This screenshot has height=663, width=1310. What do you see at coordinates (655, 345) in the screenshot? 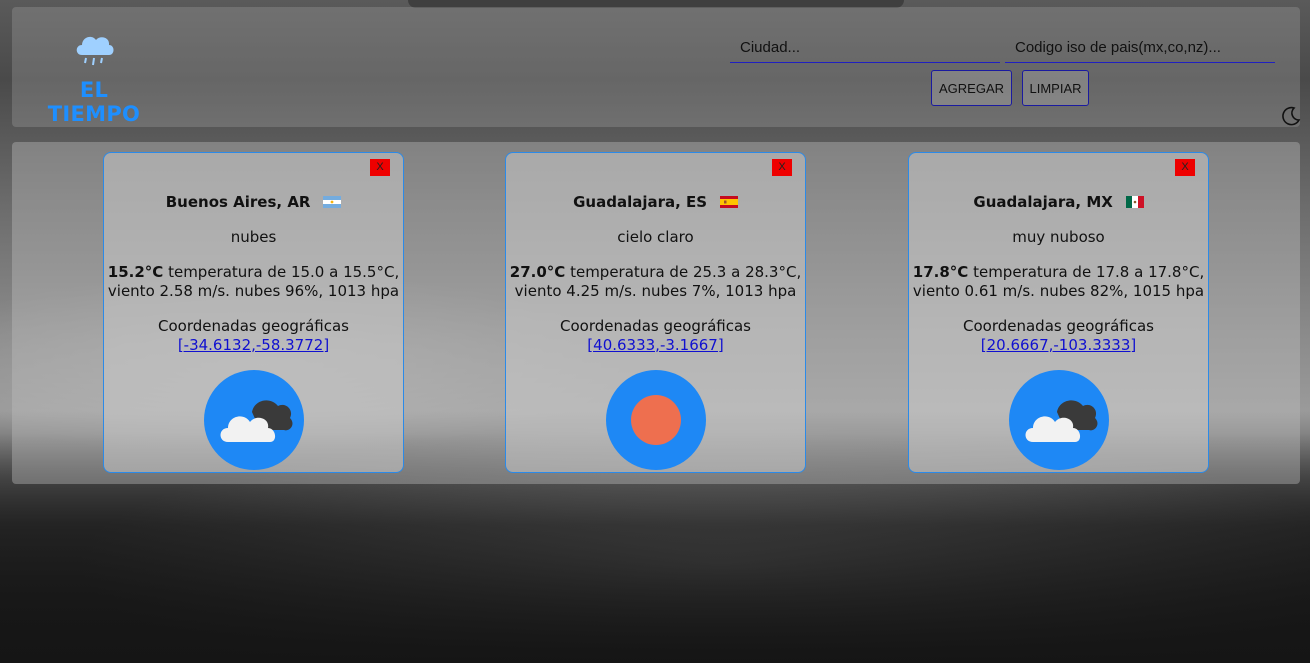
I see `coordinates-link: [40.6333,-3.1667]` at bounding box center [655, 345].